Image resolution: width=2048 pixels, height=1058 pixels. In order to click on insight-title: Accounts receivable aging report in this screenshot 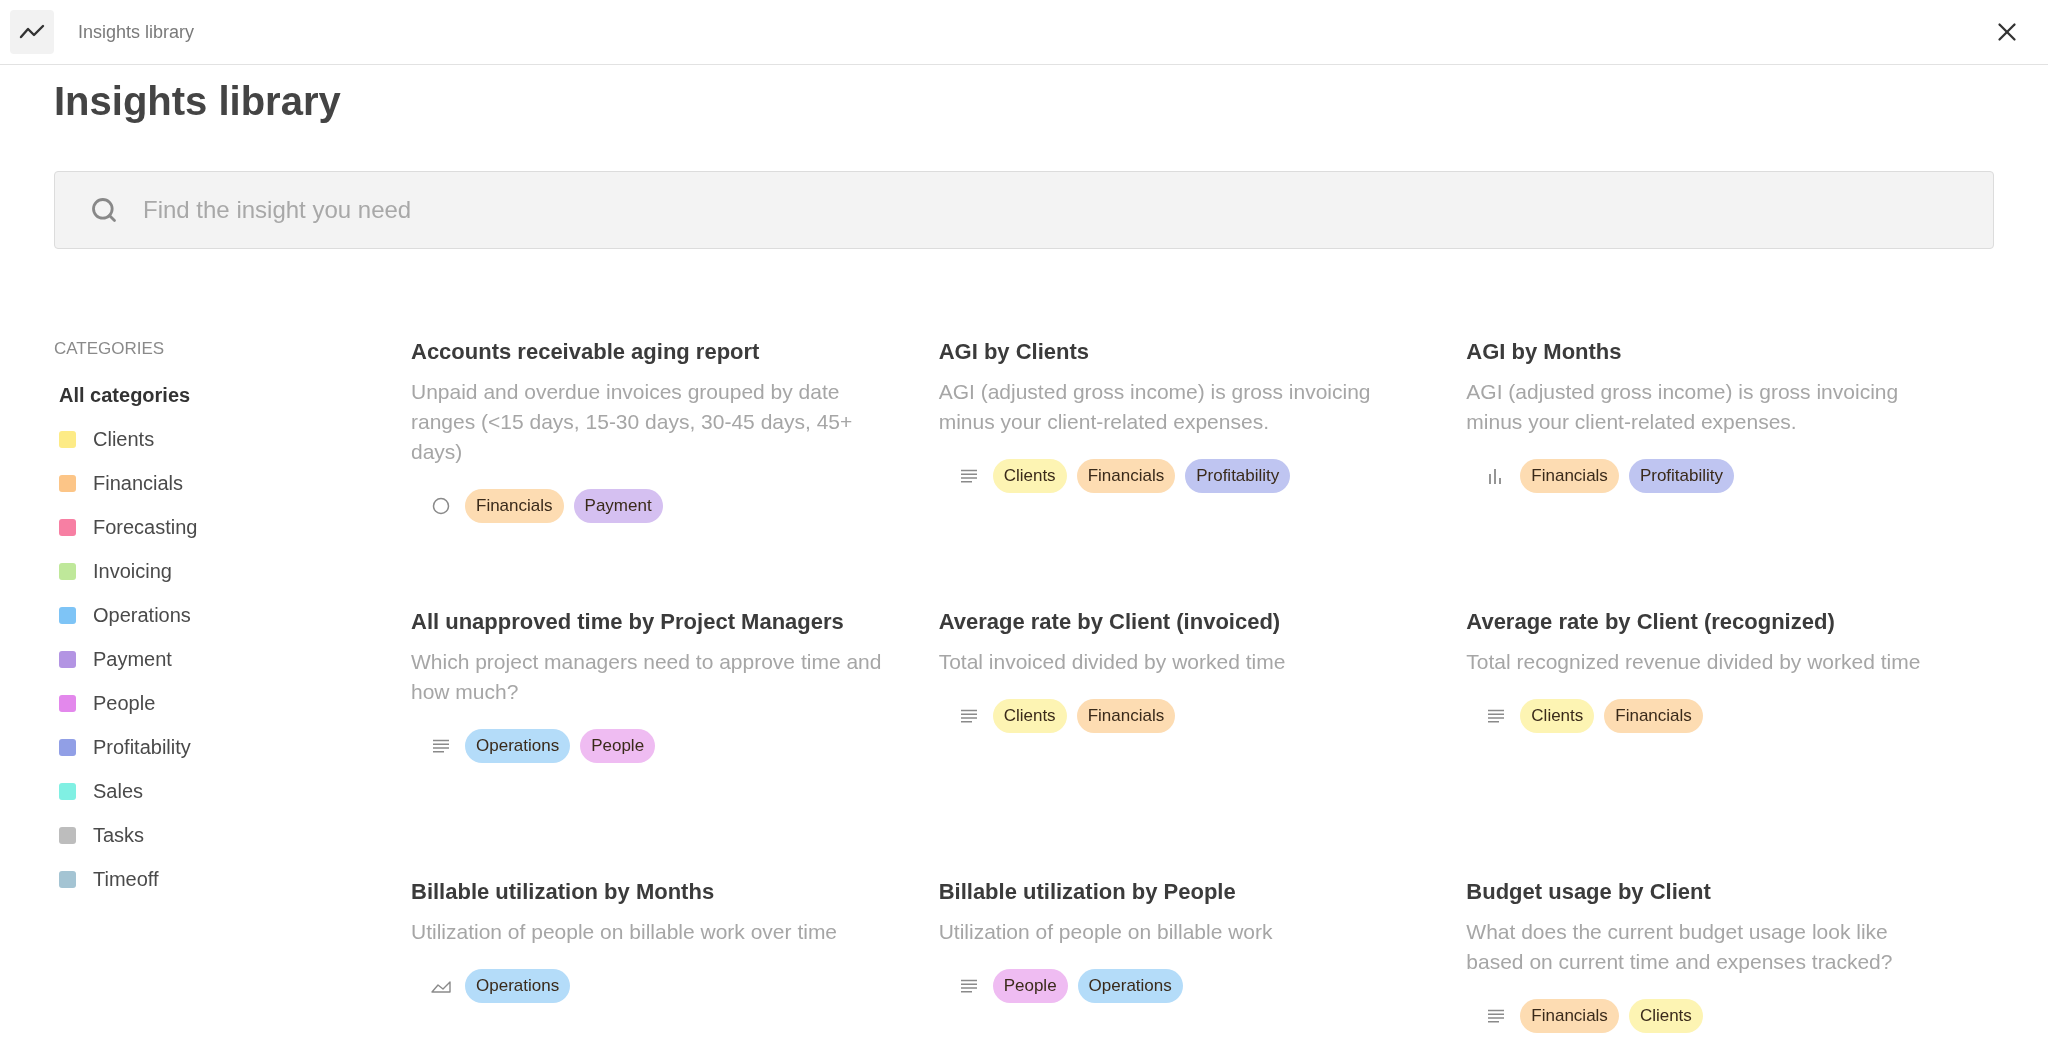, I will do `click(586, 352)`.